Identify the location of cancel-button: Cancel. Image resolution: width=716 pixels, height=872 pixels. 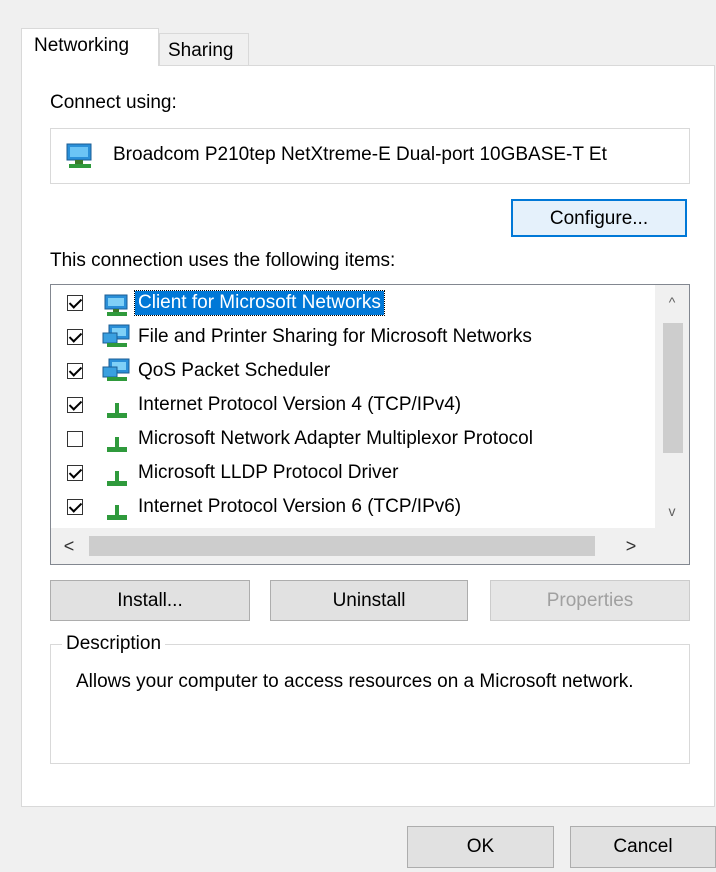
(643, 847).